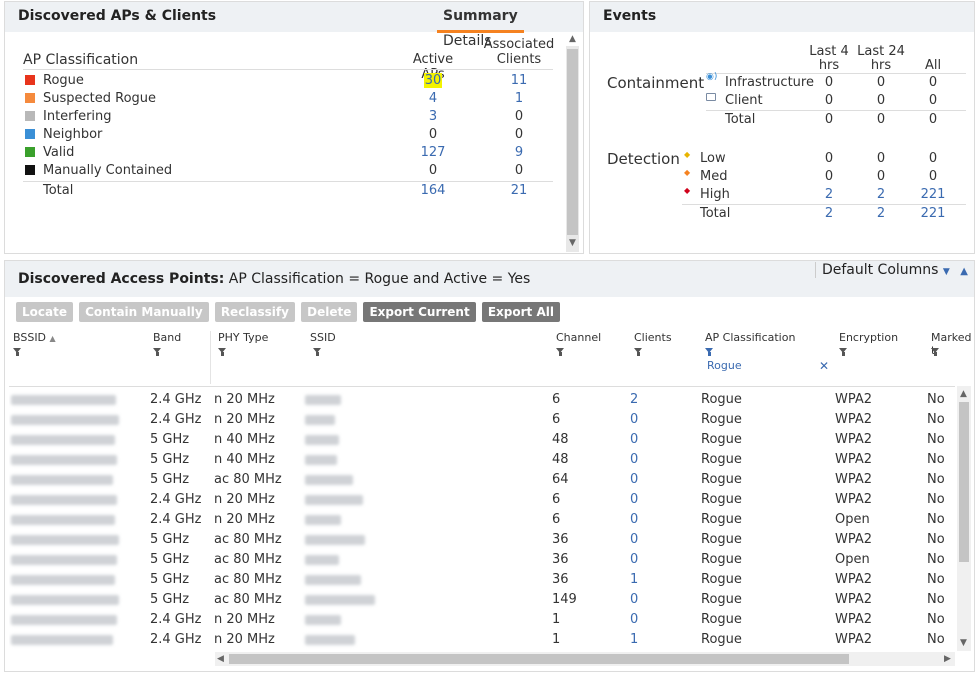 Image resolution: width=979 pixels, height=682 pixels. What do you see at coordinates (881, 82) in the screenshot?
I see `infrastructure-last24: 0` at bounding box center [881, 82].